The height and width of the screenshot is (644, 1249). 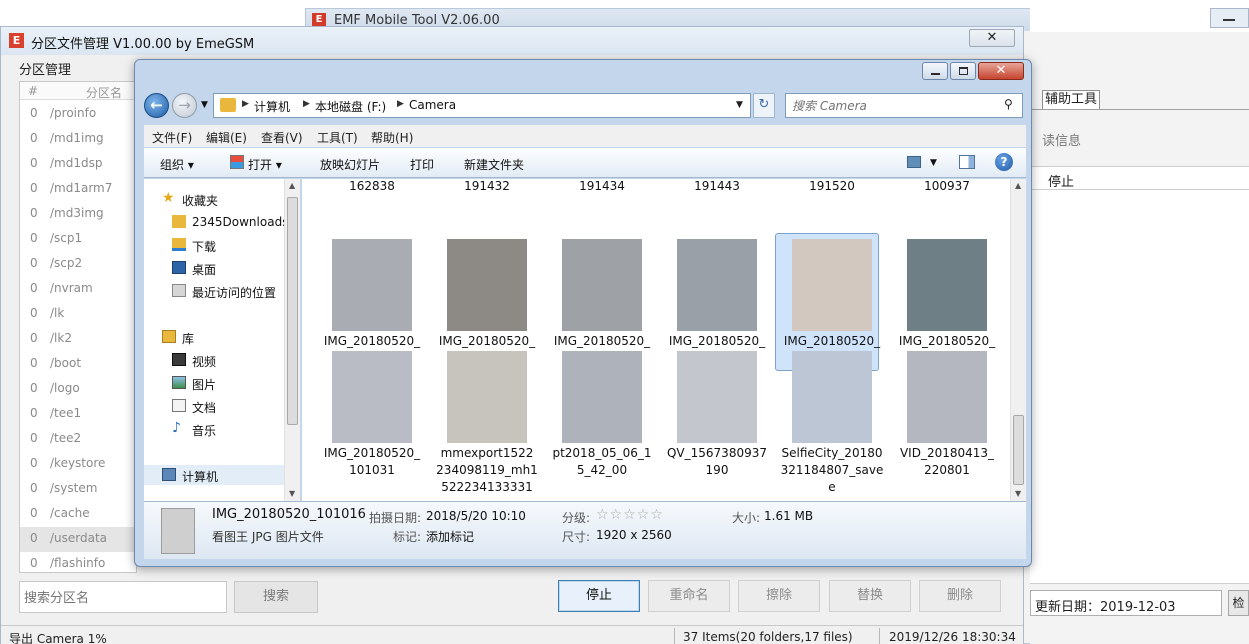 I want to click on partition-name: /logo, so click(x=65, y=388).